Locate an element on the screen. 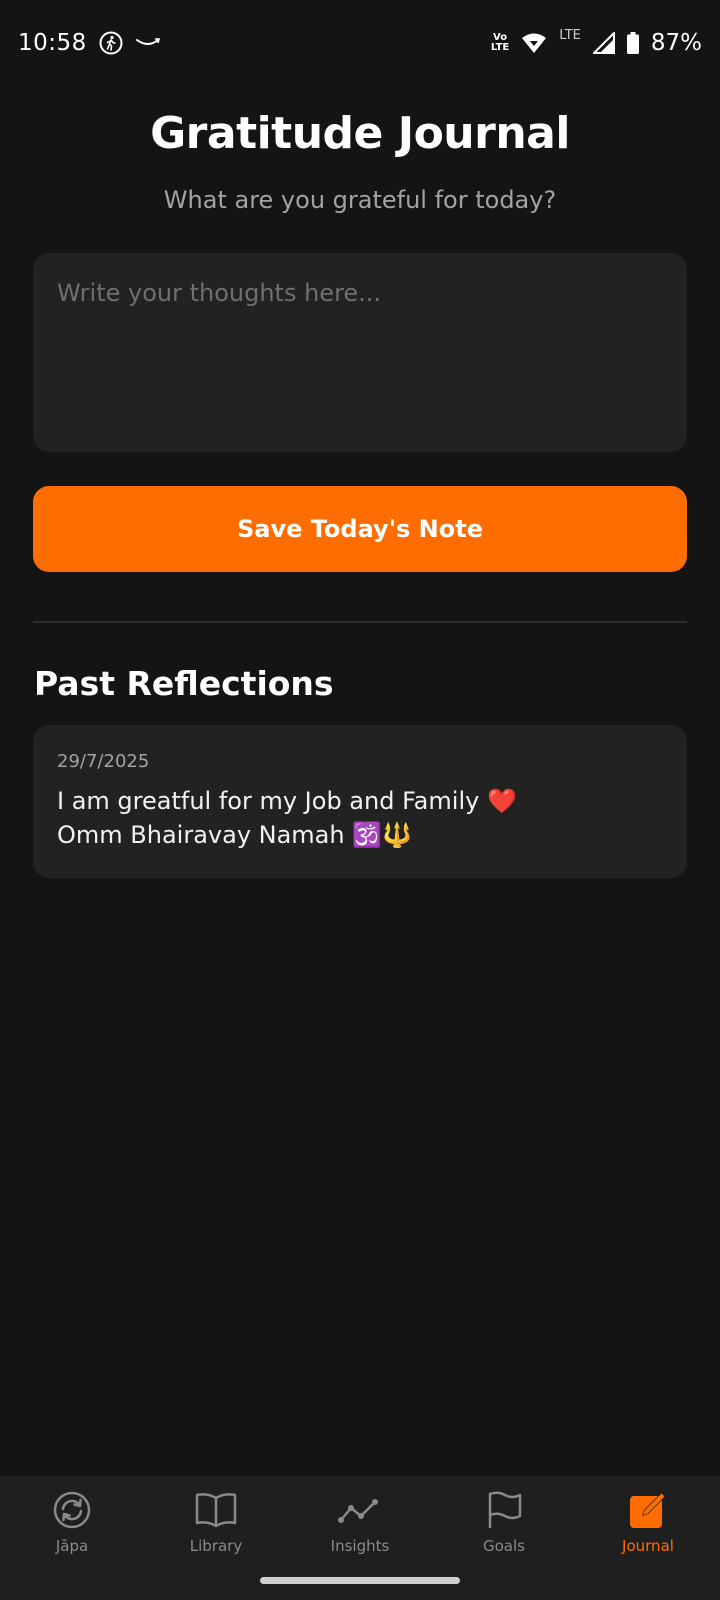 This screenshot has width=720, height=1600. status-left: 10:58 is located at coordinates (89, 43).